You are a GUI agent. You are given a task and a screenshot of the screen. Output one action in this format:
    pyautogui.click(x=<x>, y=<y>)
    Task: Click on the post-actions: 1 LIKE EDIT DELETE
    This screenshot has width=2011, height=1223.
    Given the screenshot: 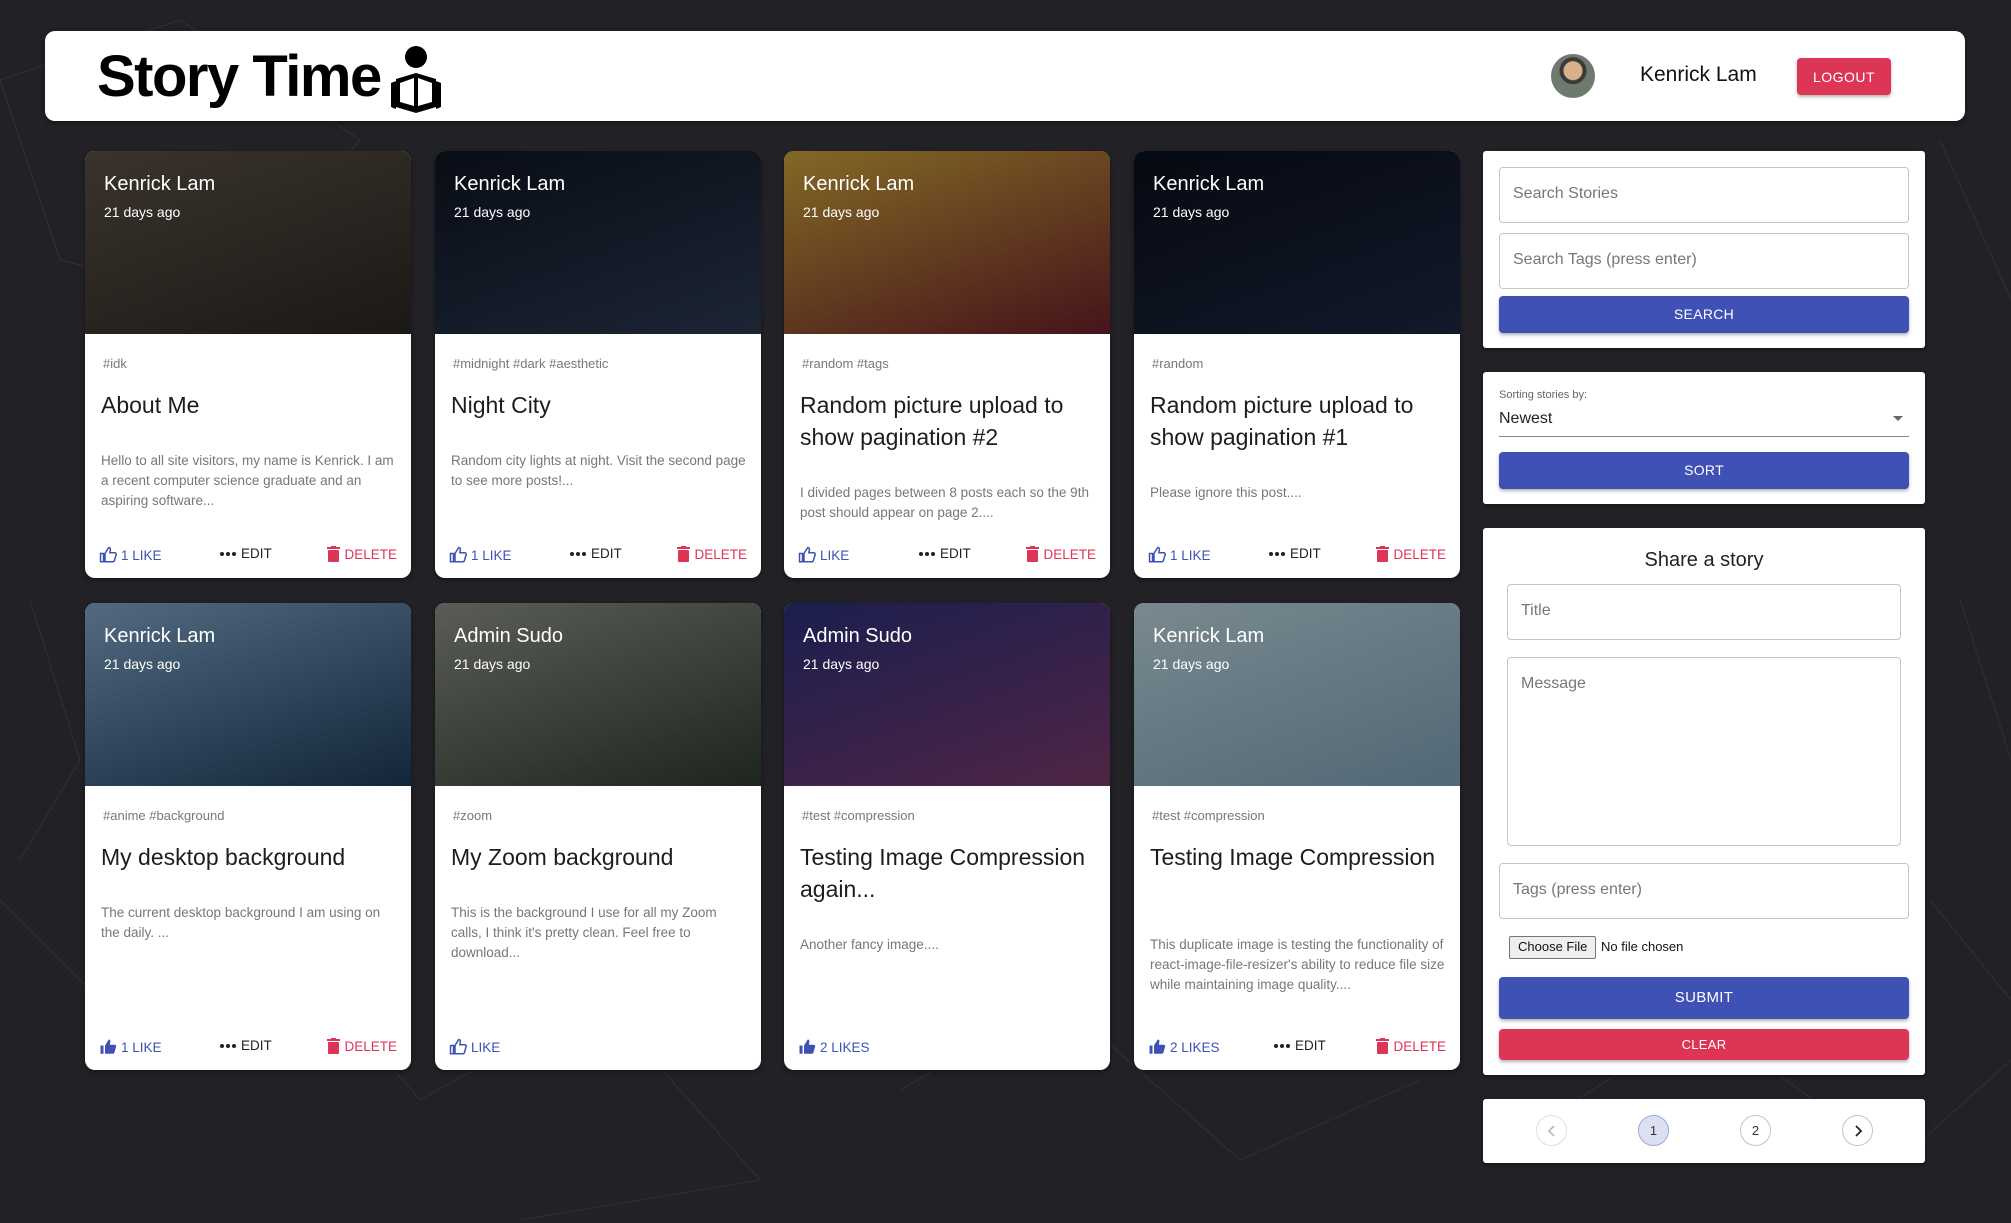 What is the action you would take?
    pyautogui.click(x=1297, y=555)
    